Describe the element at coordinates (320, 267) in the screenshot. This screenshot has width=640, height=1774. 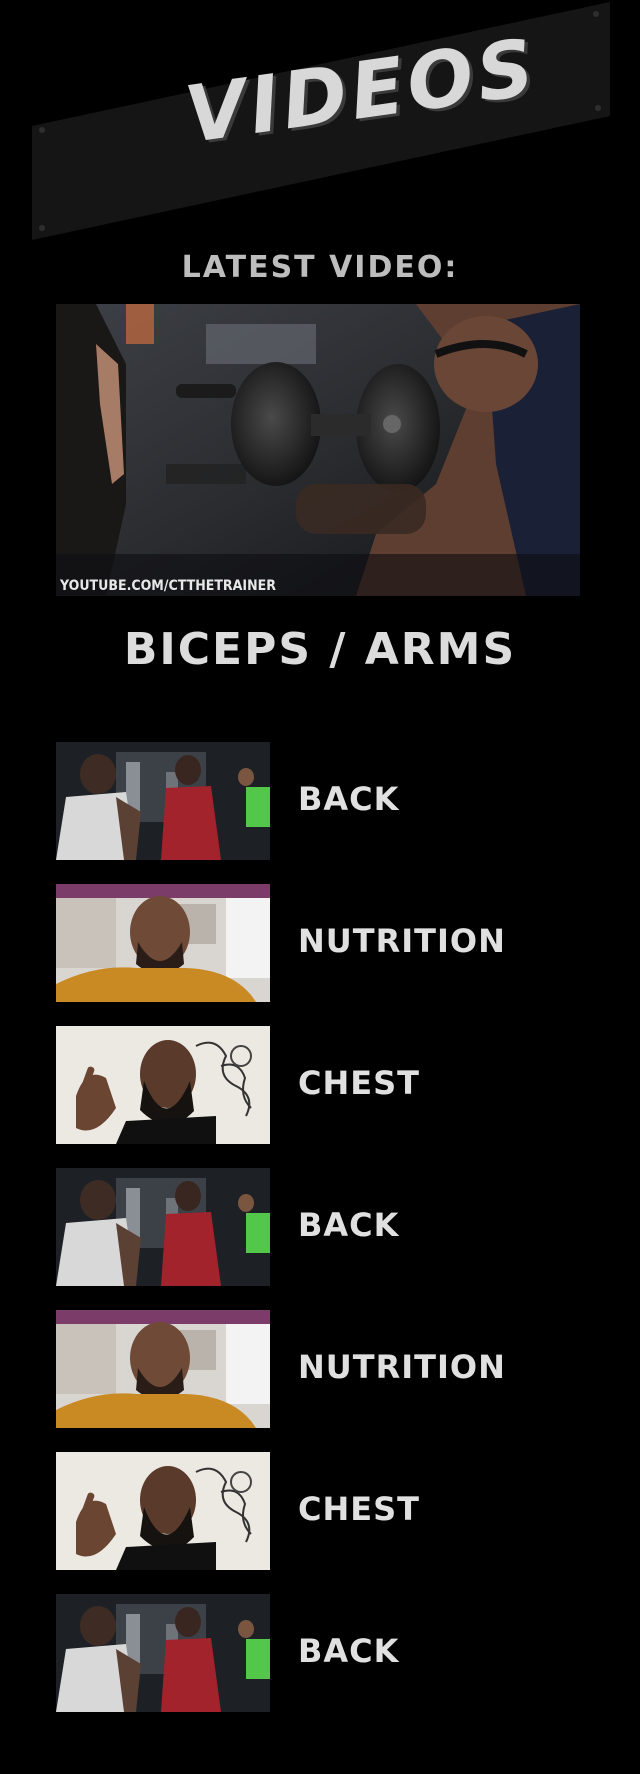
I see `latest-video-label: LATEST VIDEO:` at that location.